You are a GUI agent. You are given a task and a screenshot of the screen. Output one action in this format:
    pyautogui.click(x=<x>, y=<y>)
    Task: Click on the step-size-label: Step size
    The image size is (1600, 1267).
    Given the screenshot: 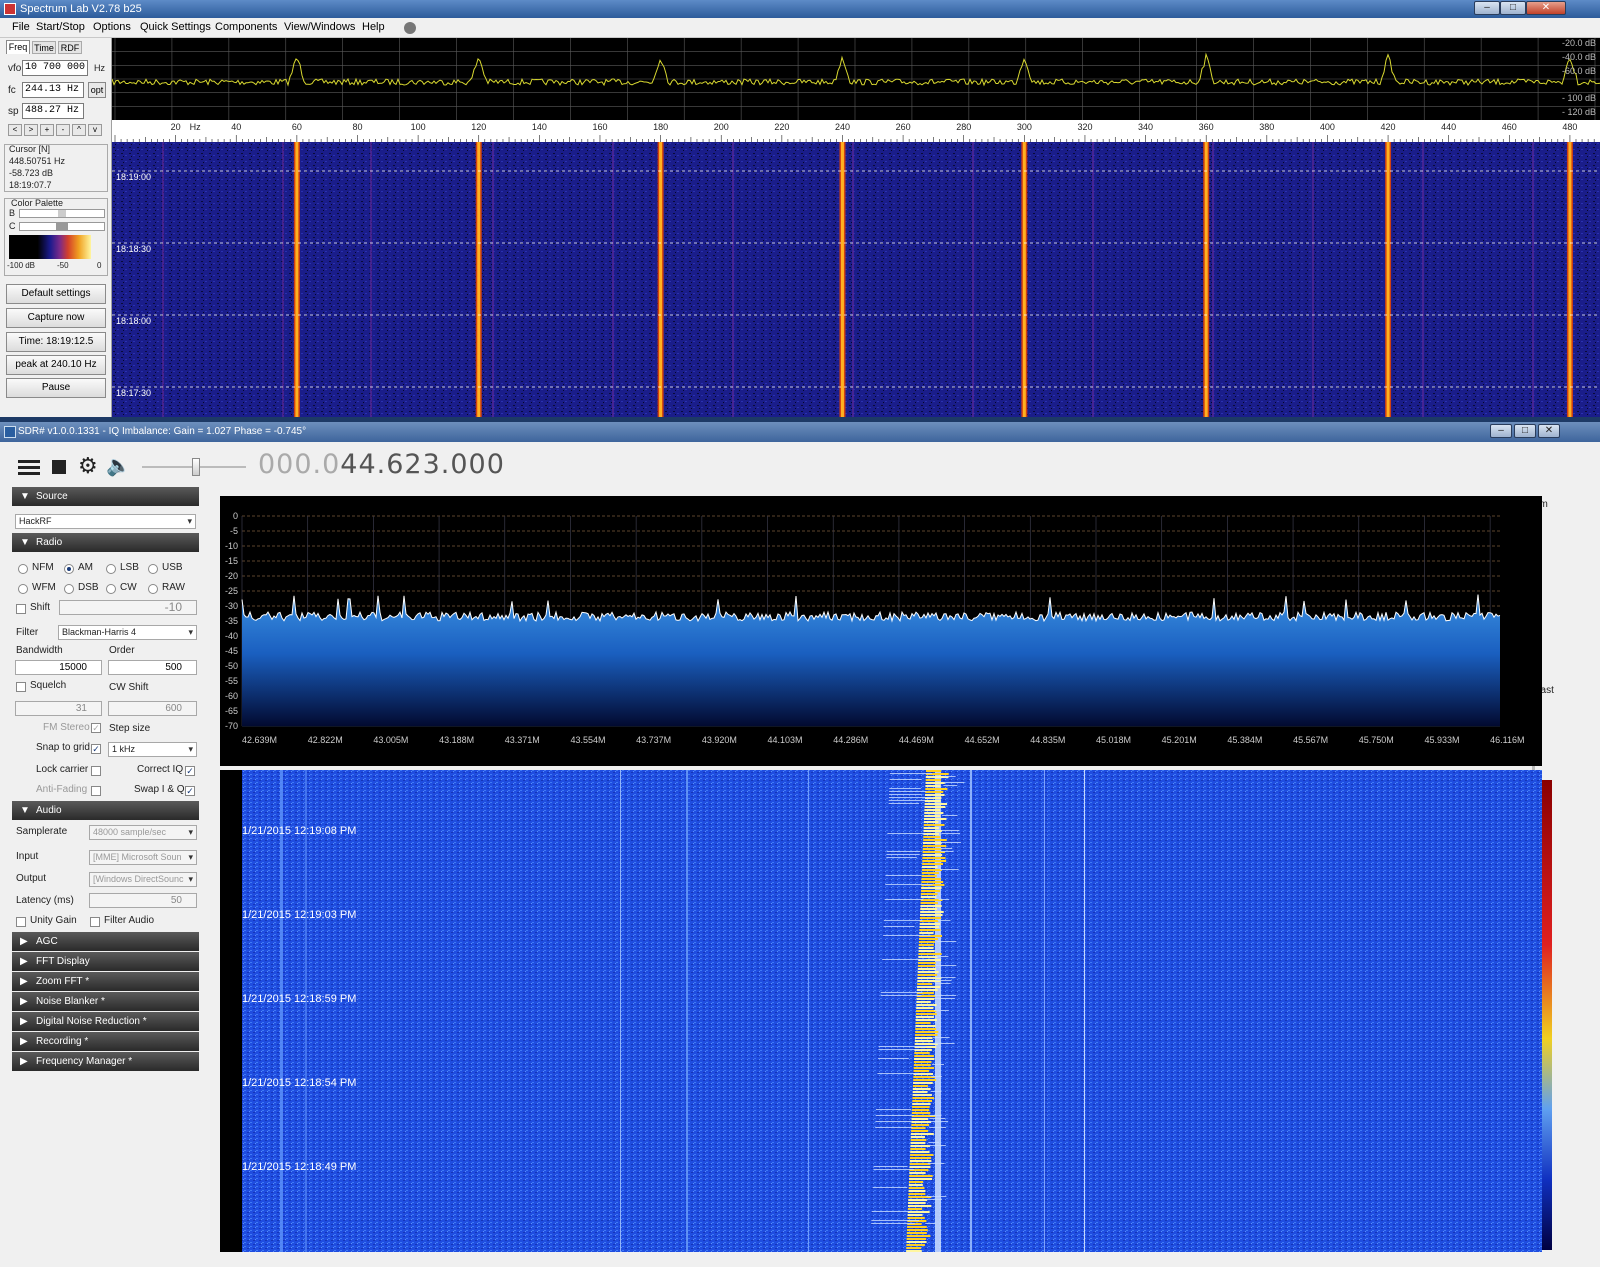 What is the action you would take?
    pyautogui.click(x=130, y=728)
    